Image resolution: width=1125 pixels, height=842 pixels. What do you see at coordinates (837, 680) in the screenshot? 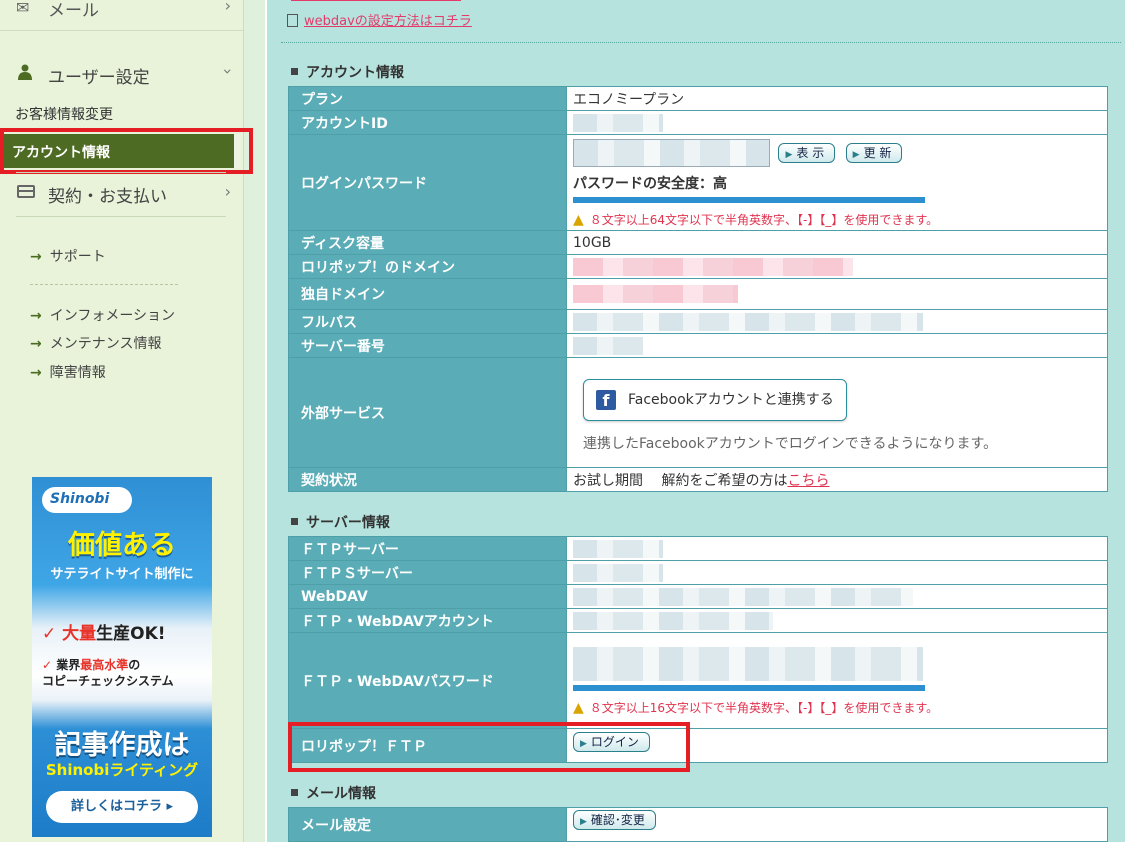
I see `ftp-password-cell: ▲ ８文字以上16文字以下で半角英数字、【-】【_】を使用できます。` at bounding box center [837, 680].